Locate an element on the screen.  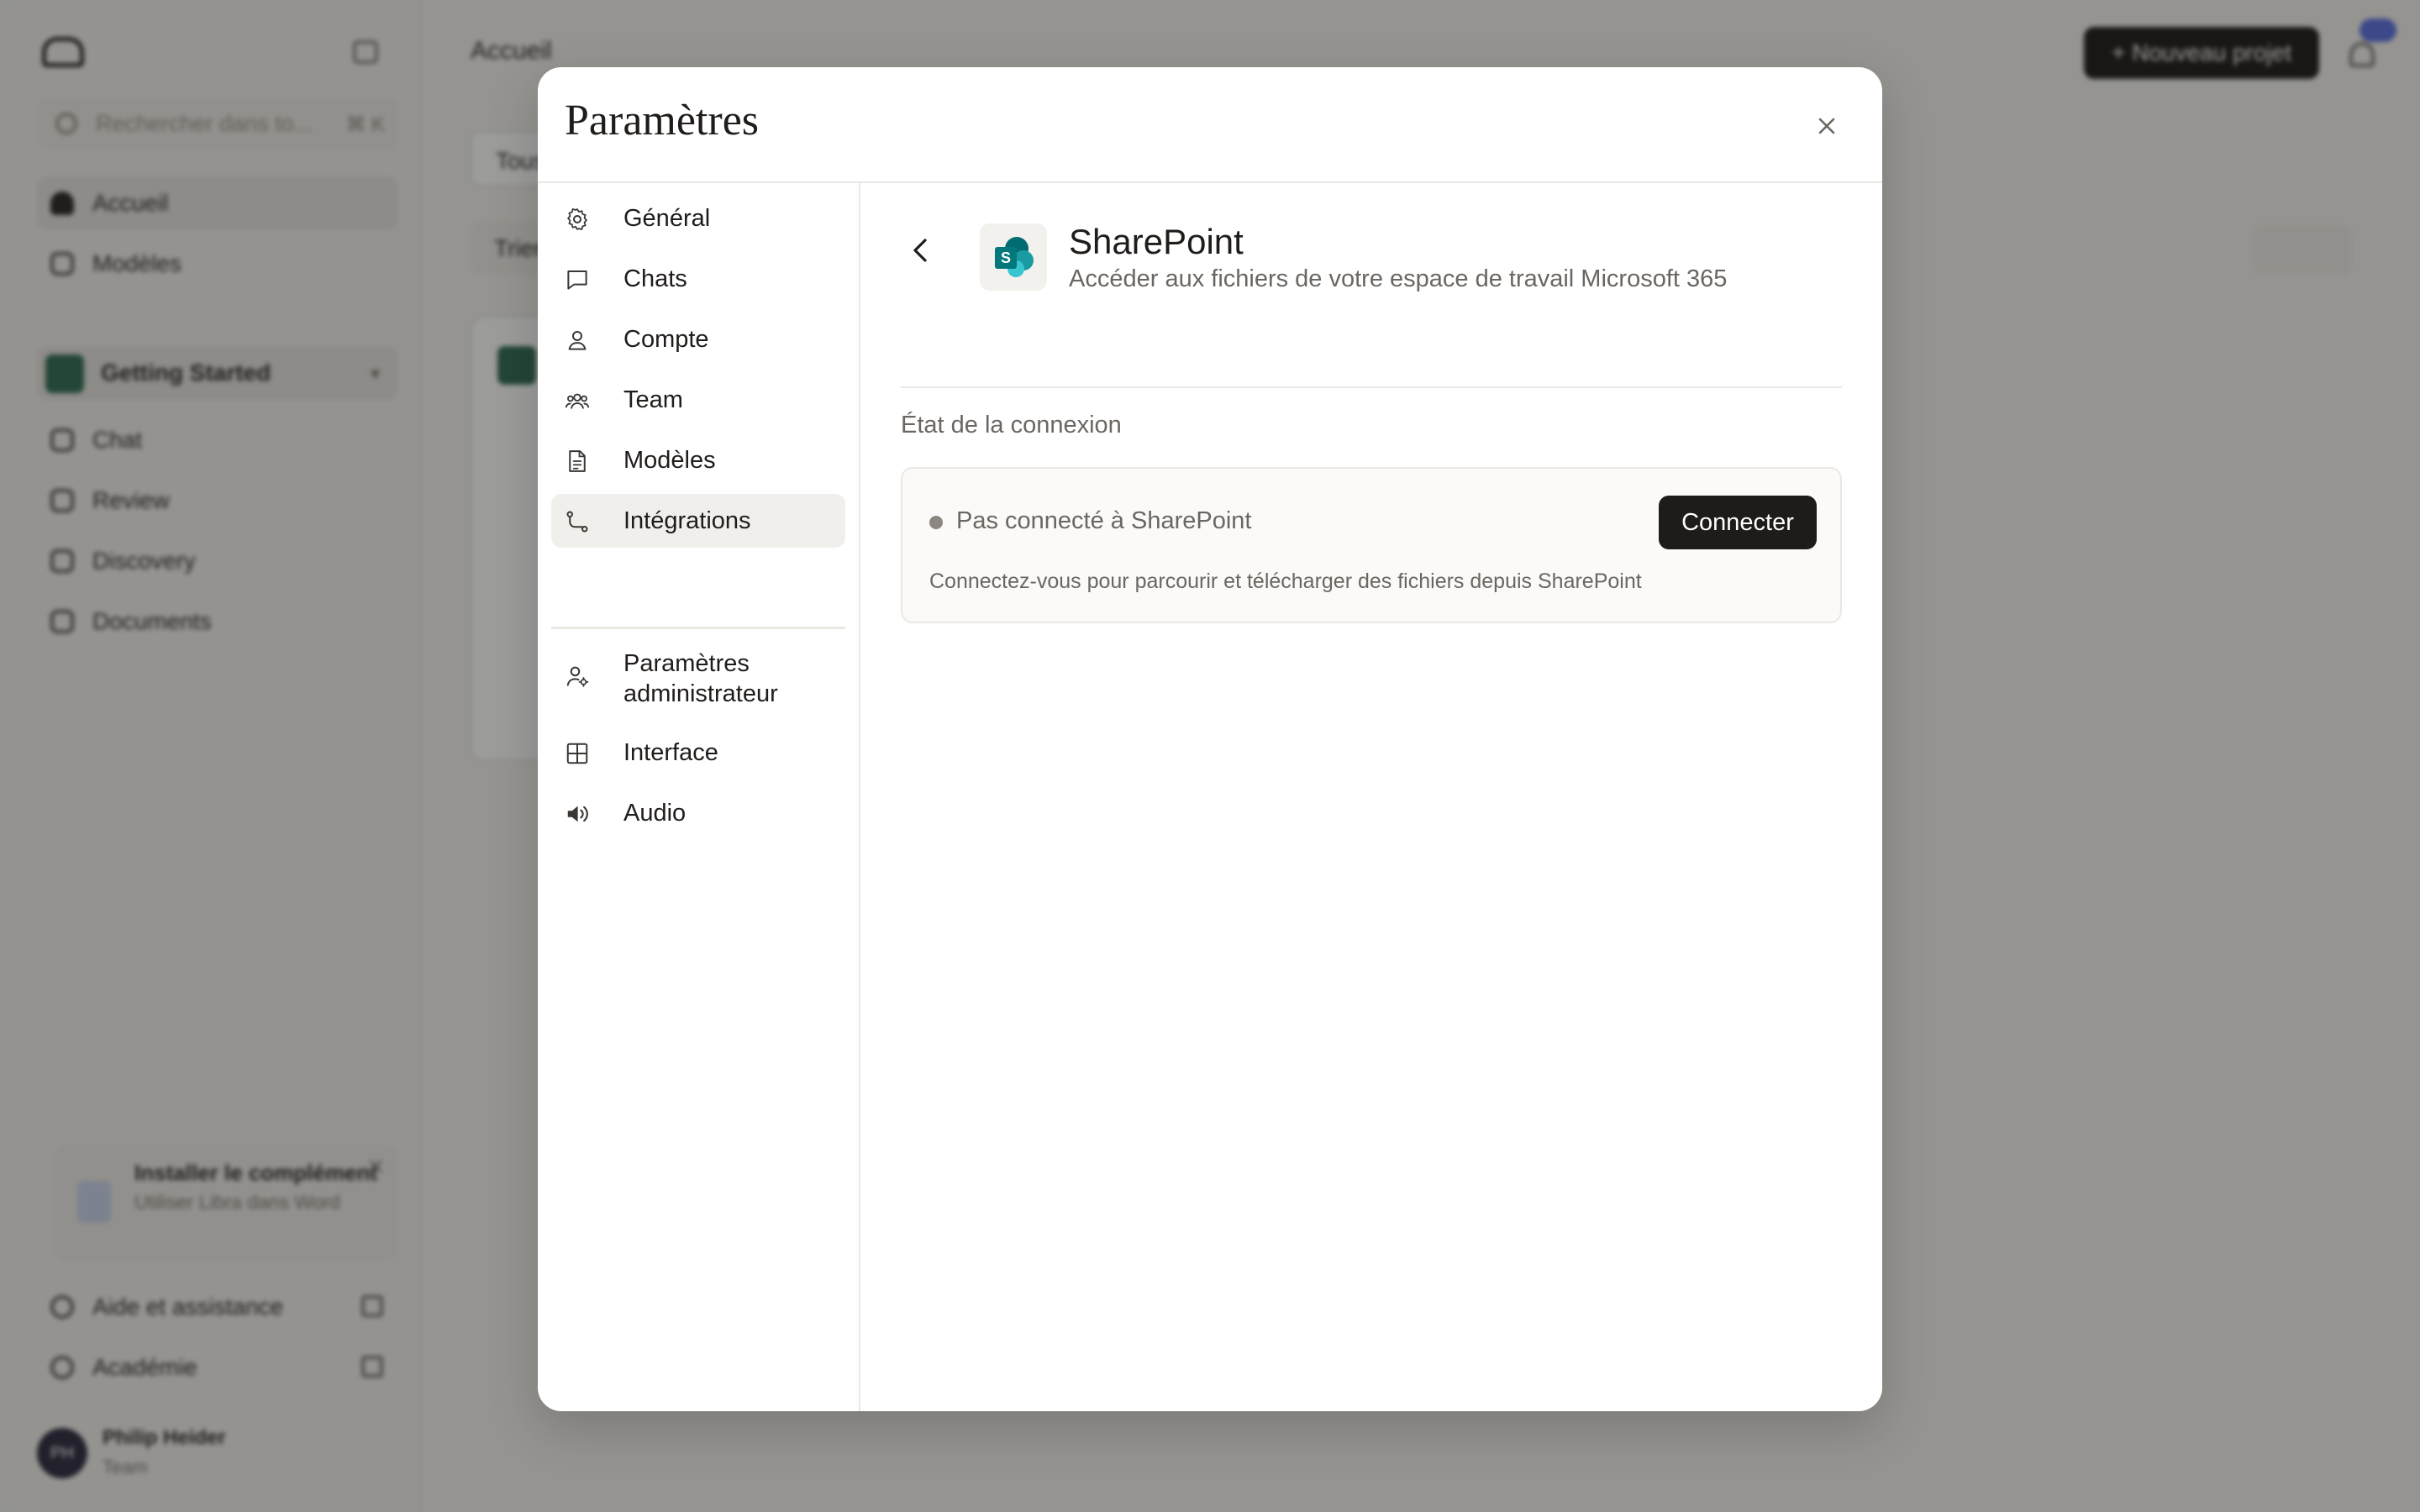
close-icon is located at coordinates (1826, 126).